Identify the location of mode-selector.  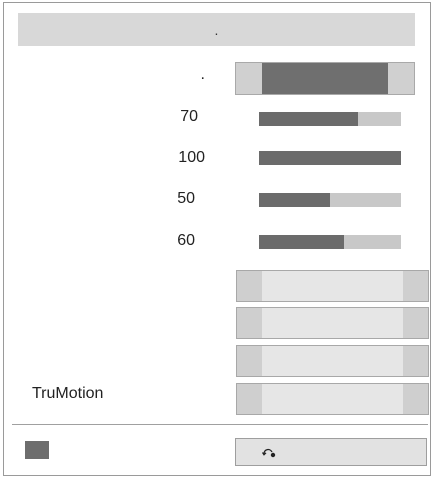
(325, 78).